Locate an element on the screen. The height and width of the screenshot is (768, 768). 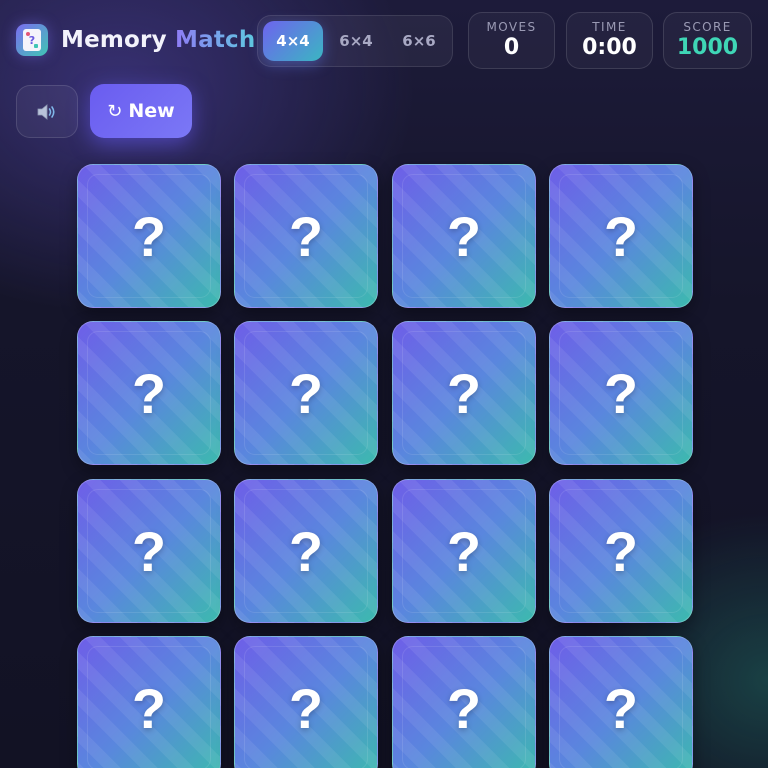
score-label: SCORE is located at coordinates (707, 27).